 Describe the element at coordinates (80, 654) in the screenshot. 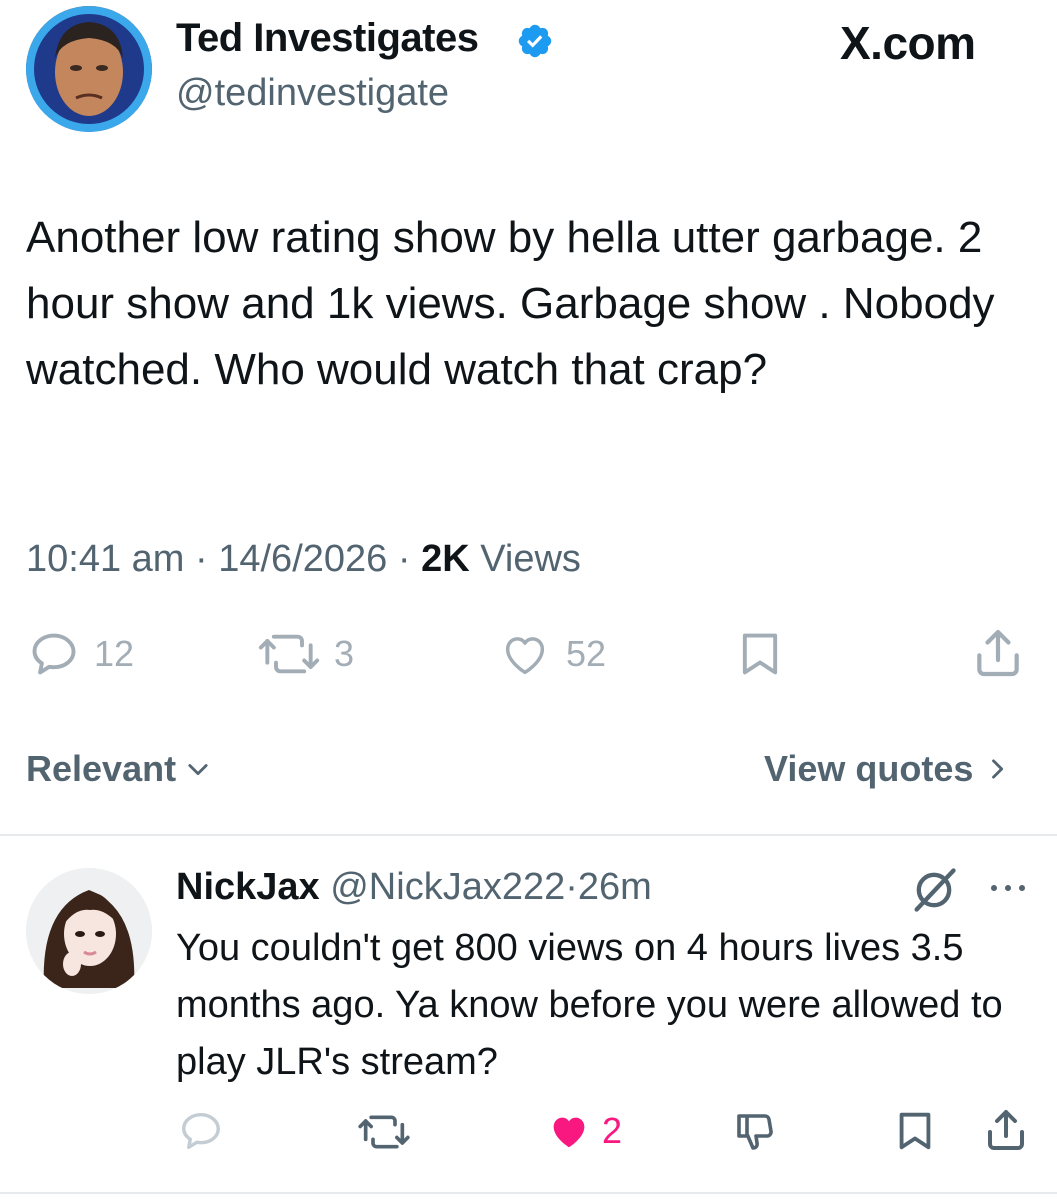

I see `reply-button: 12` at that location.